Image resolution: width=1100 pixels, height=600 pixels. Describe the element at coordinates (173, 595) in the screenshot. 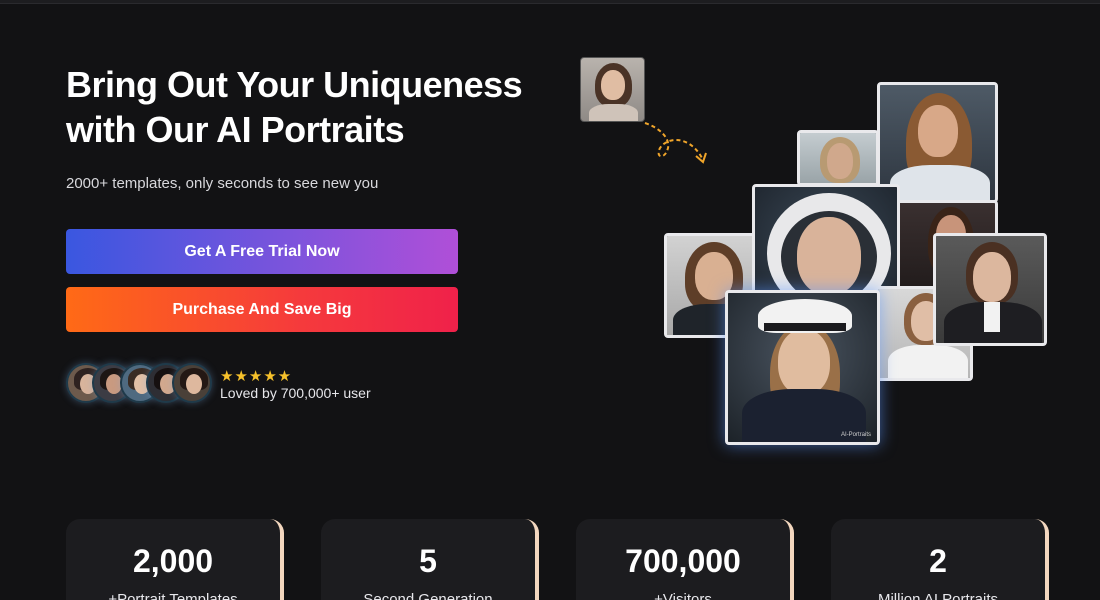

I see `stat-label: +Portrait Templates` at that location.